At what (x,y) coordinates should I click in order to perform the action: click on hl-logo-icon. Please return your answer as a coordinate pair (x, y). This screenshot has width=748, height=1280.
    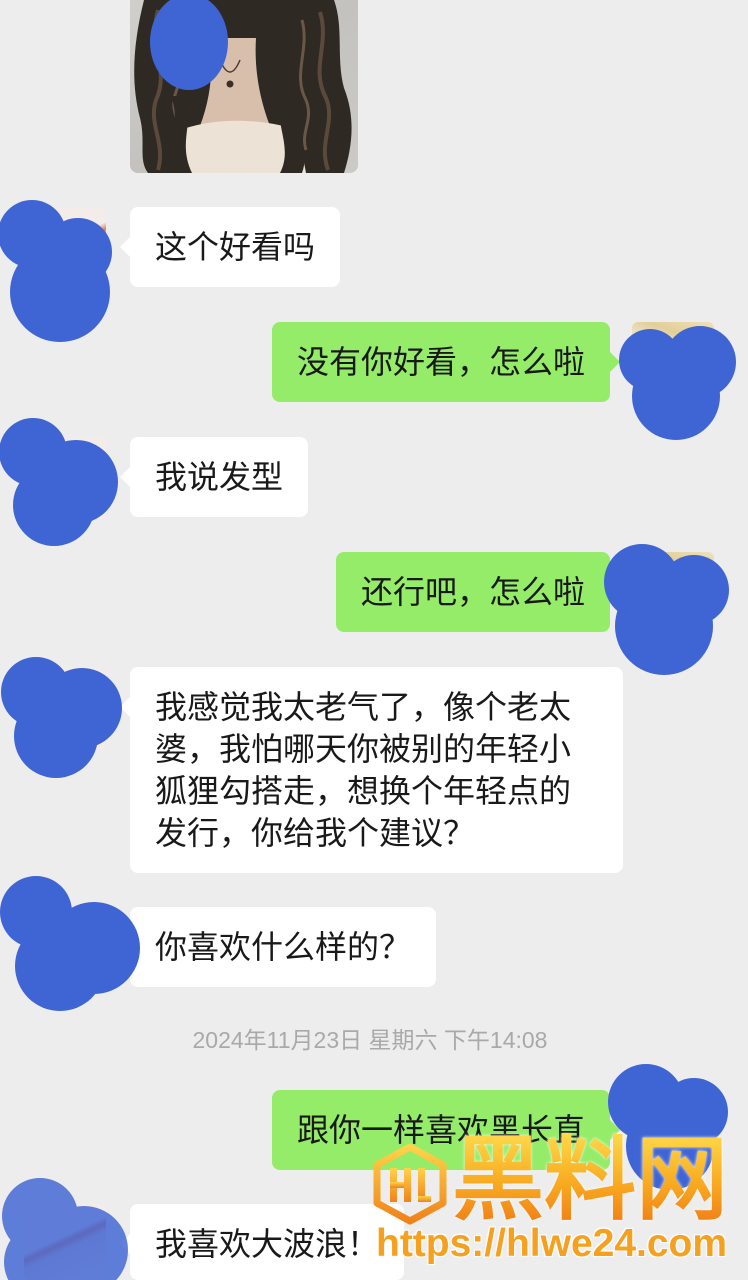
    Looking at the image, I should click on (410, 1184).